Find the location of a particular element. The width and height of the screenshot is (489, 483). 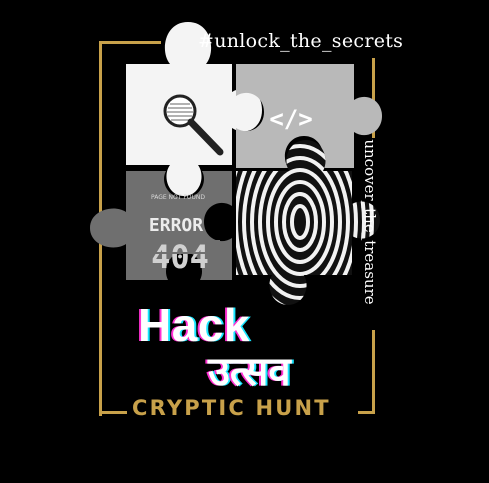

svg-text: PAGE NOT FOUND is located at coordinates (178, 197).